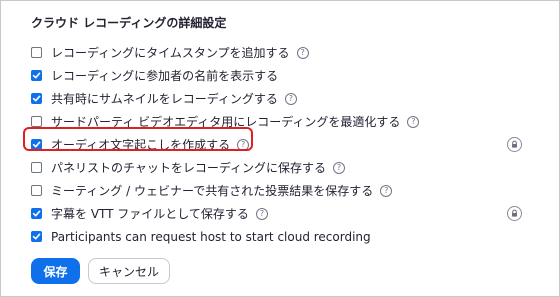 Image resolution: width=560 pixels, height=297 pixels. I want to click on option-label: レコーディングにタイムスタンプを追加する, so click(170, 53).